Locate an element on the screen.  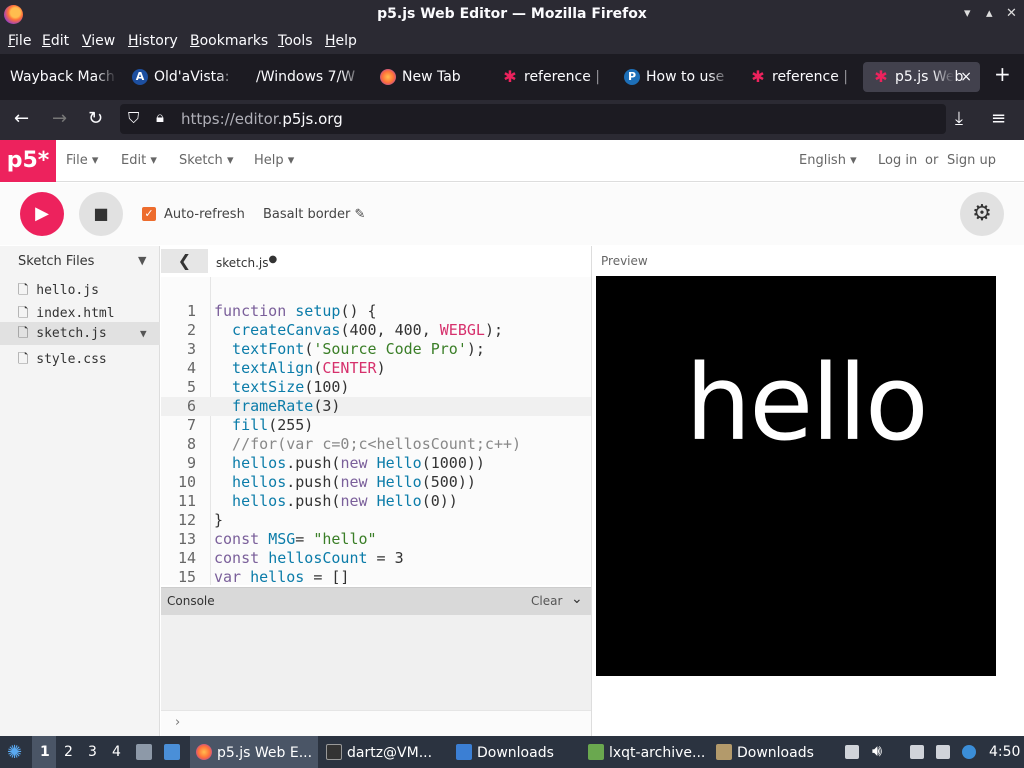
menu-label: File is located at coordinates (77, 160).